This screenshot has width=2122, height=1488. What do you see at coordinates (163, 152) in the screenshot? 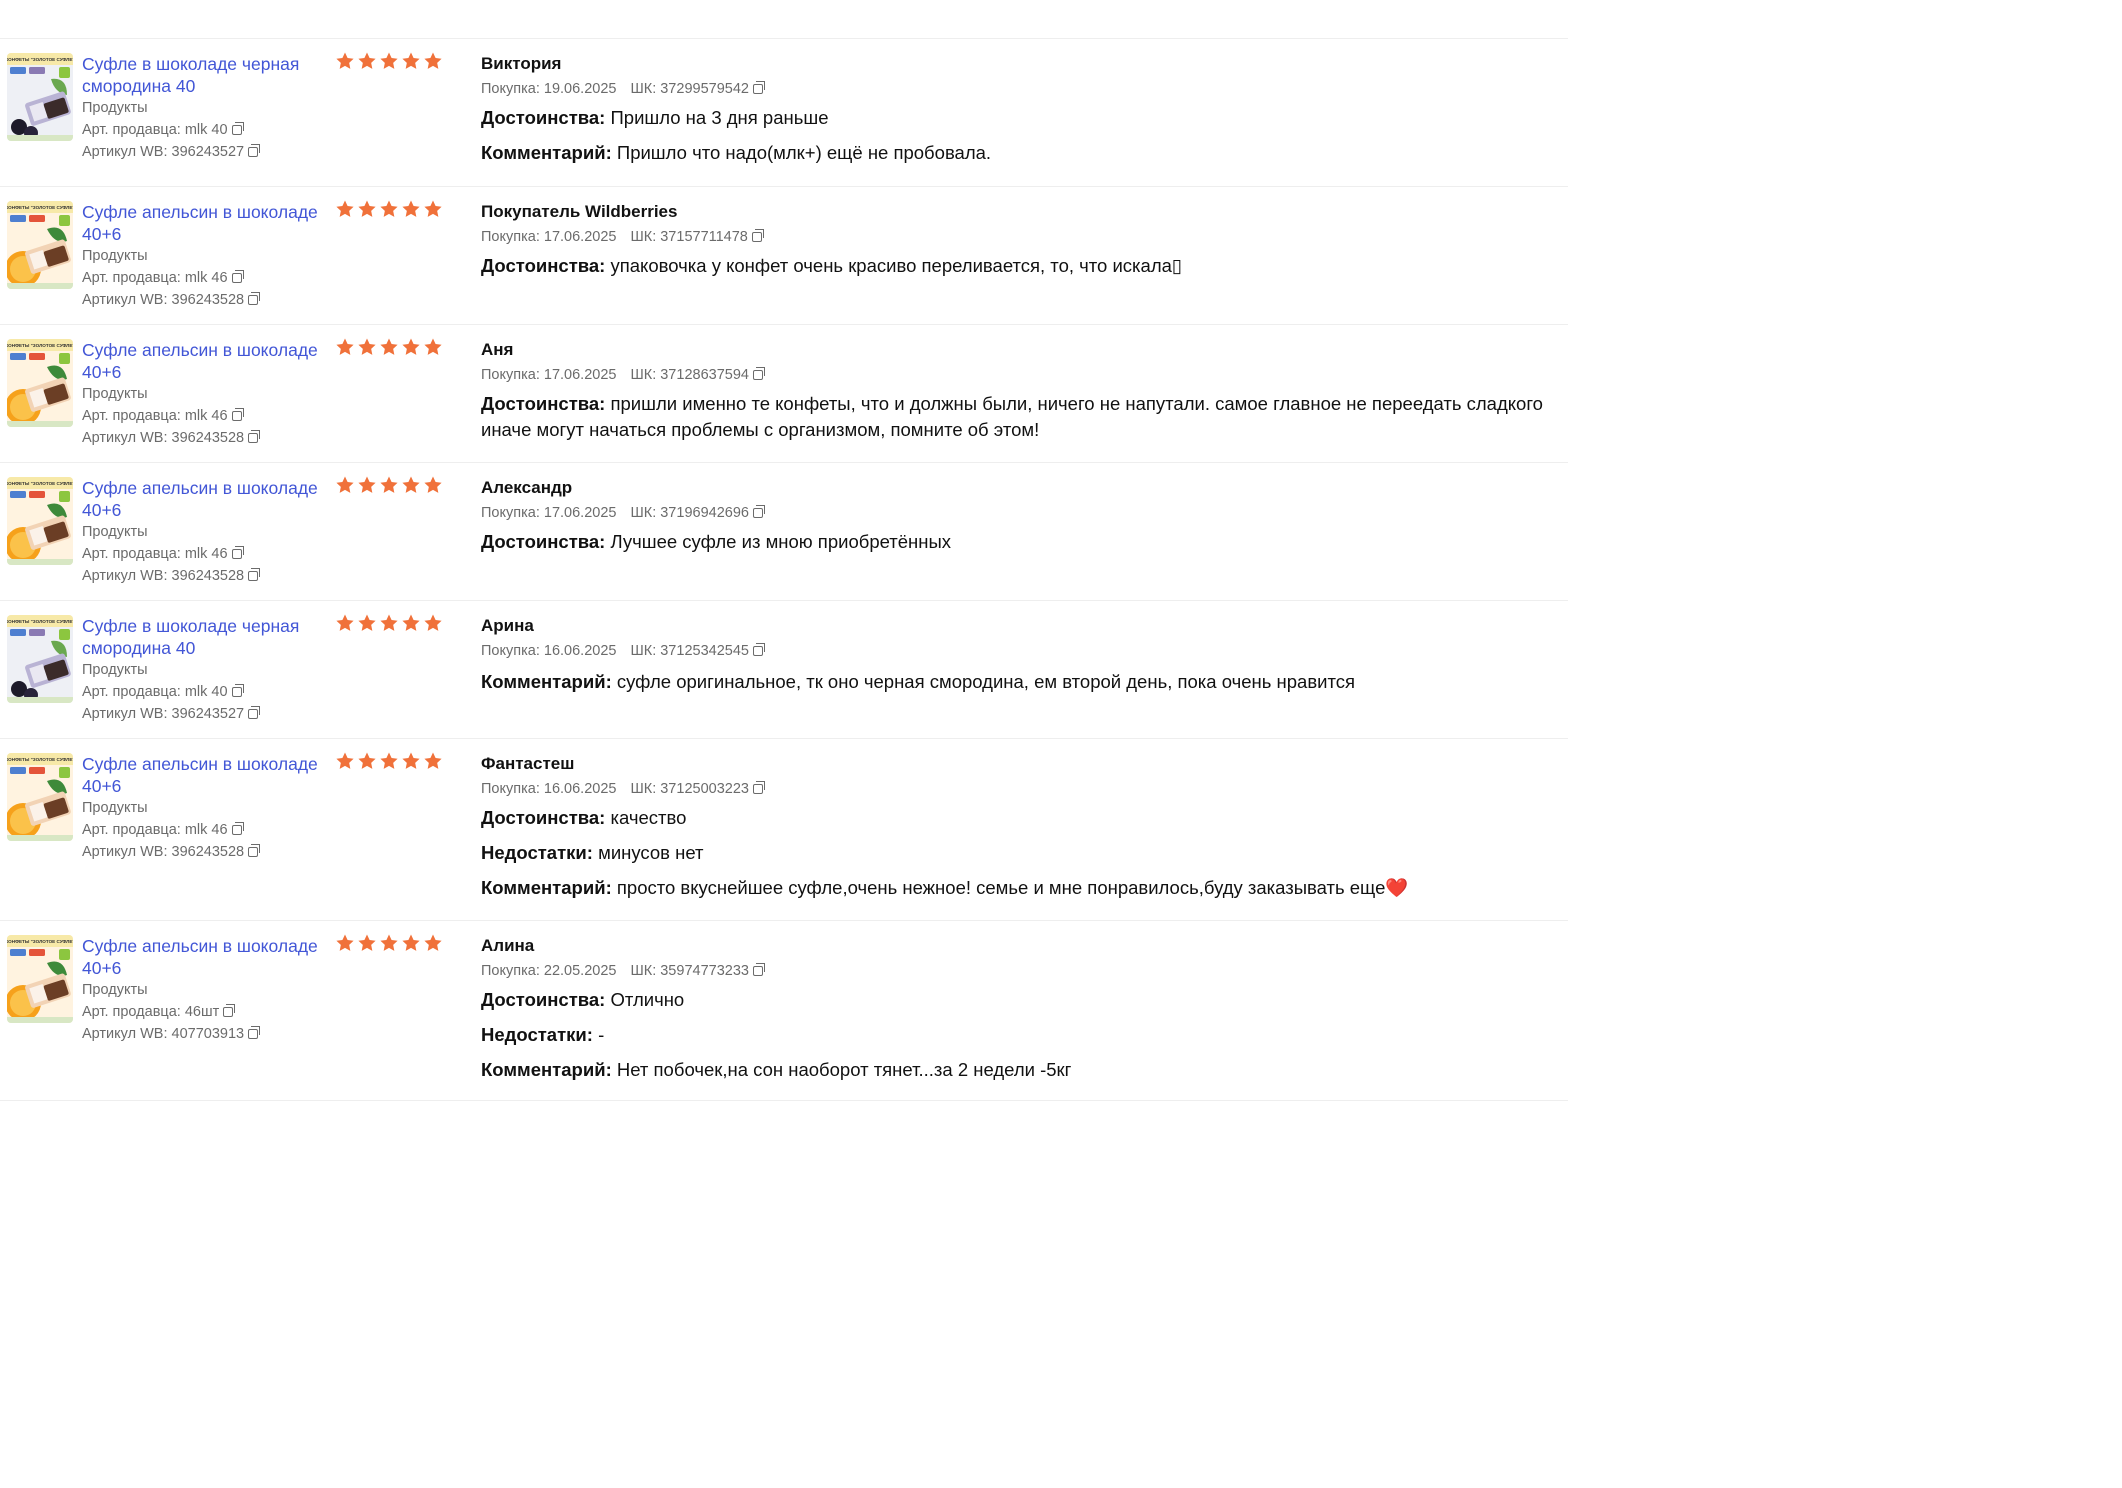
I see `wb-article: Артикул WB: 396243527` at bounding box center [163, 152].